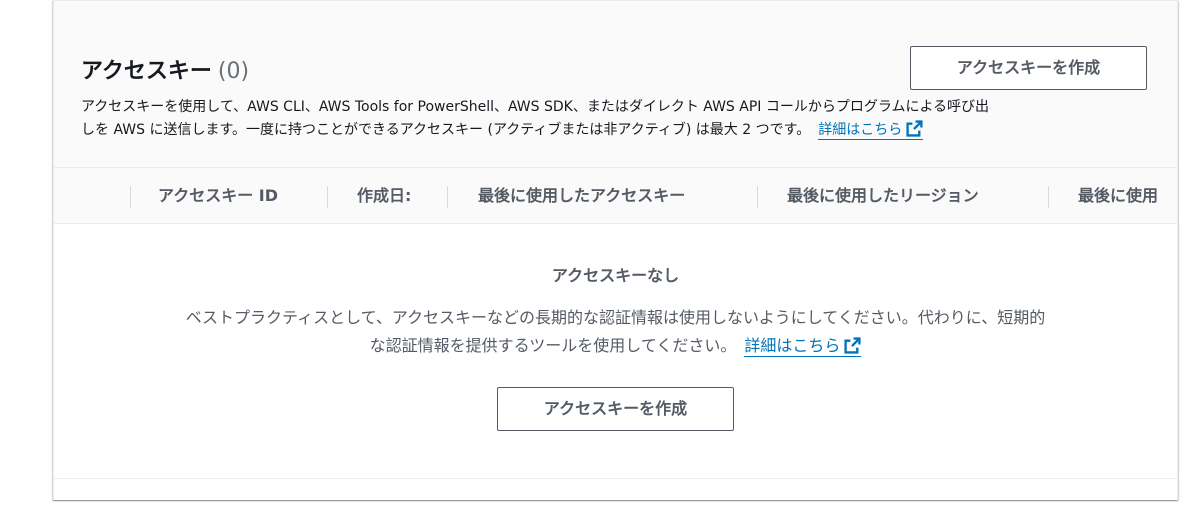 The width and height of the screenshot is (1200, 517). What do you see at coordinates (615, 409) in the screenshot?
I see `empty-create-access-key-button: アクセスキーを作成` at bounding box center [615, 409].